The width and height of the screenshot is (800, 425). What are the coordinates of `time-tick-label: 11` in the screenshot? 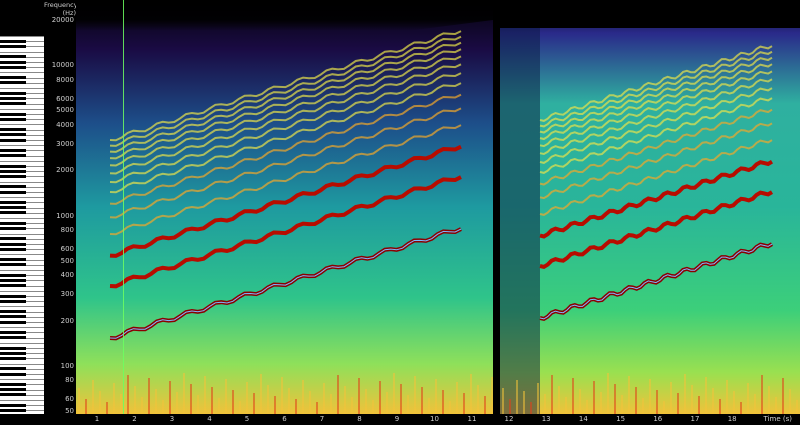 It's located at (472, 419).